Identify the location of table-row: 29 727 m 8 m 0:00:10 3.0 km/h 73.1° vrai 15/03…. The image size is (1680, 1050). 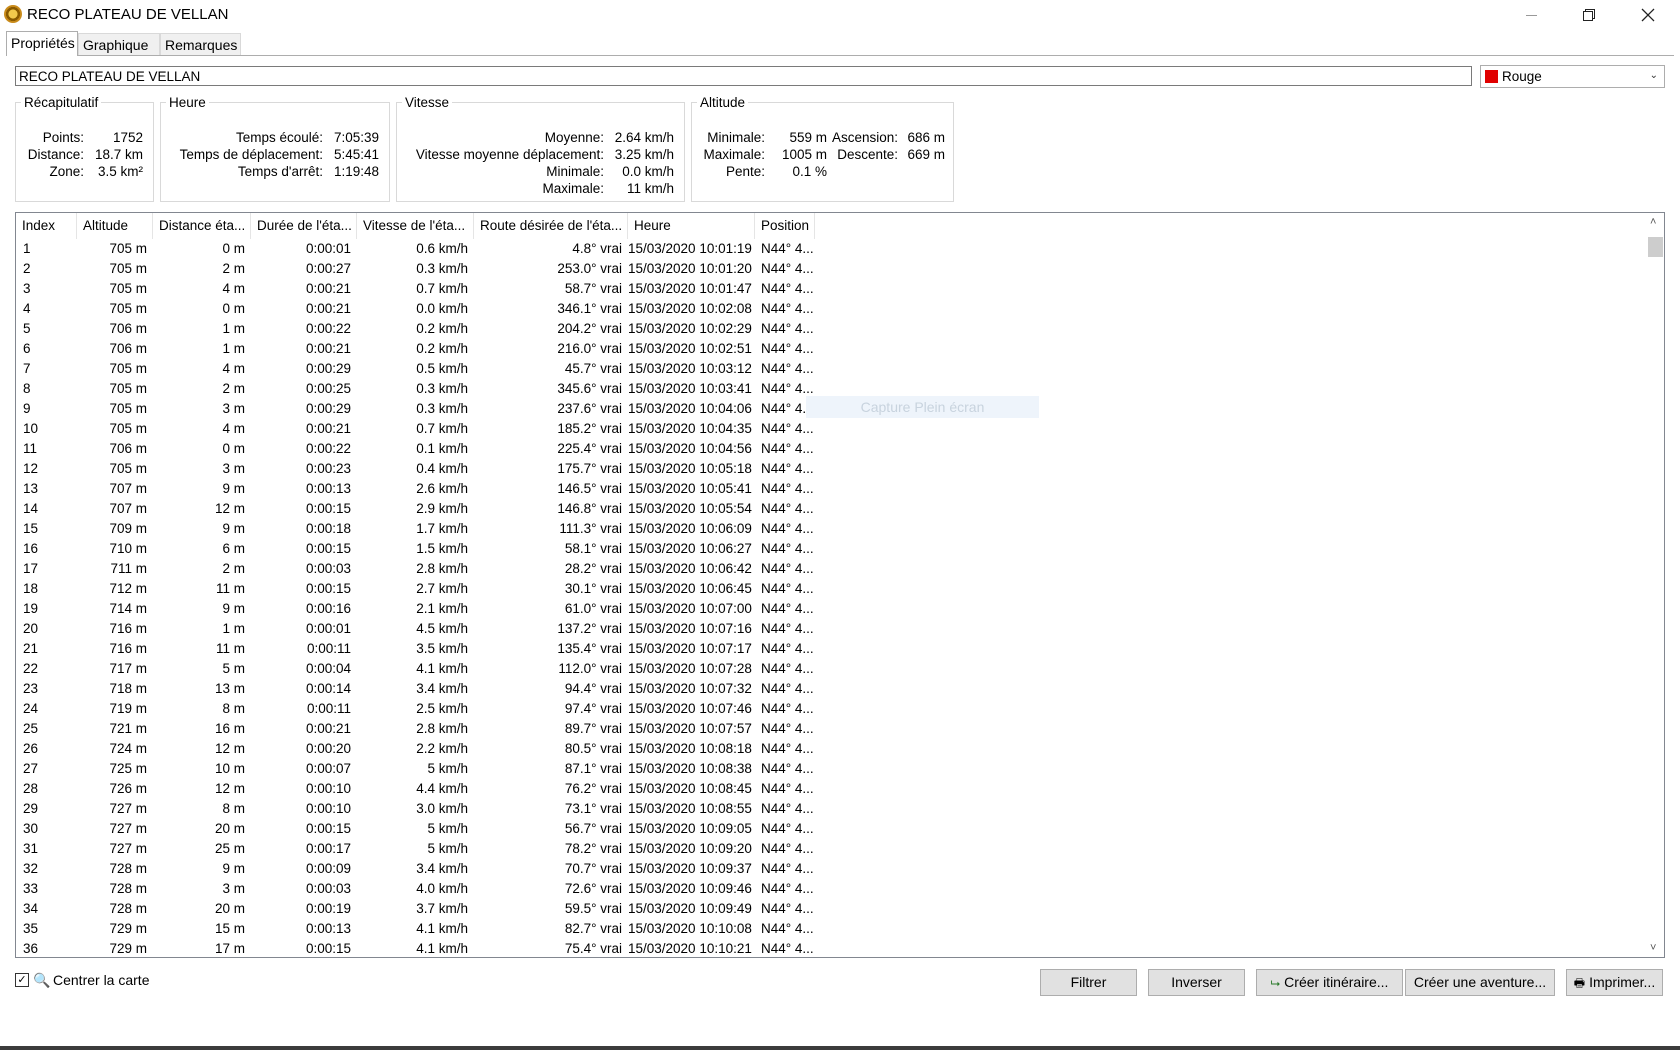
(416, 809).